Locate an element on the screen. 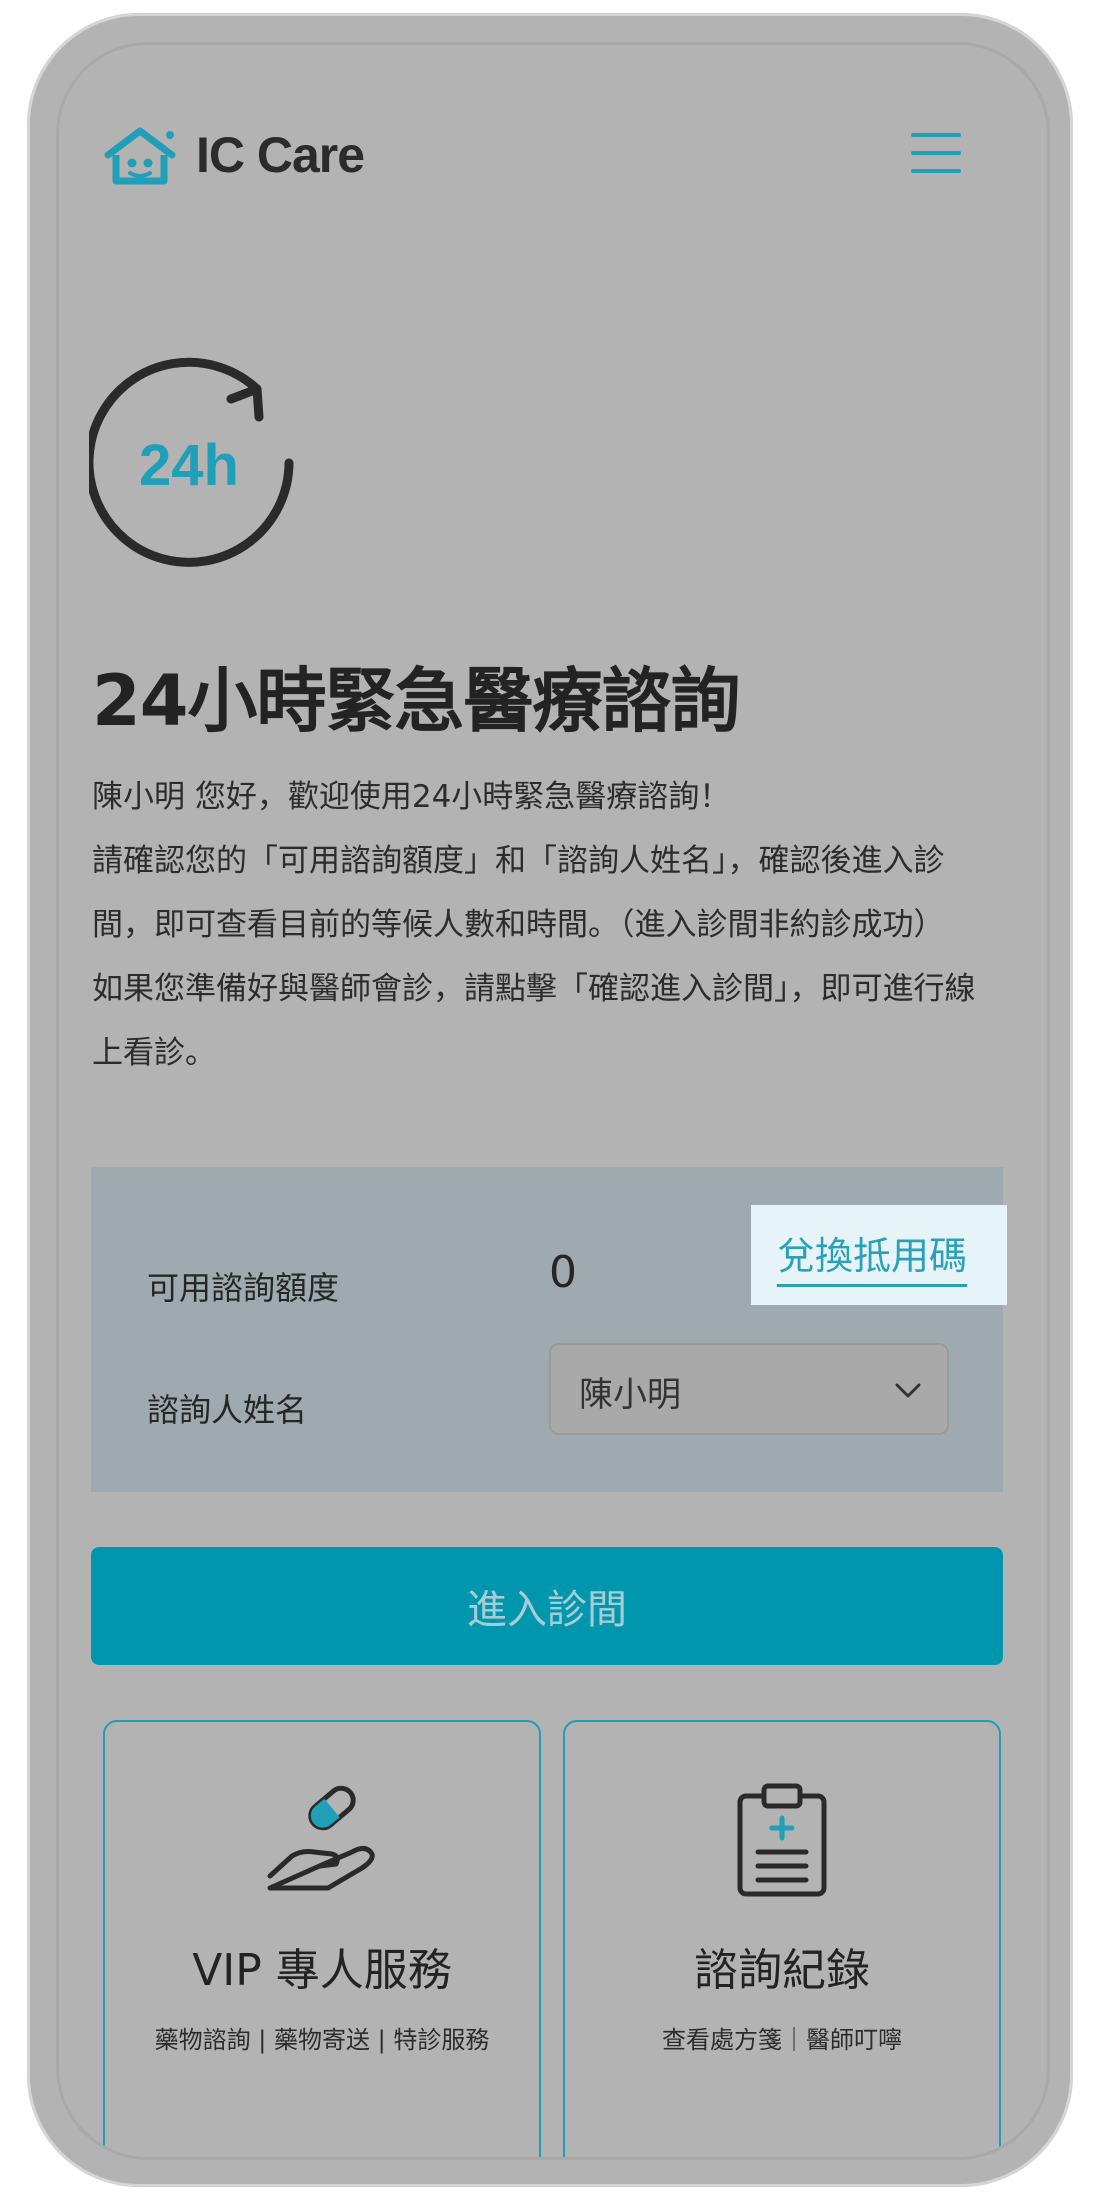  redeem-highlight: 兌換抵用碼 is located at coordinates (879, 1255).